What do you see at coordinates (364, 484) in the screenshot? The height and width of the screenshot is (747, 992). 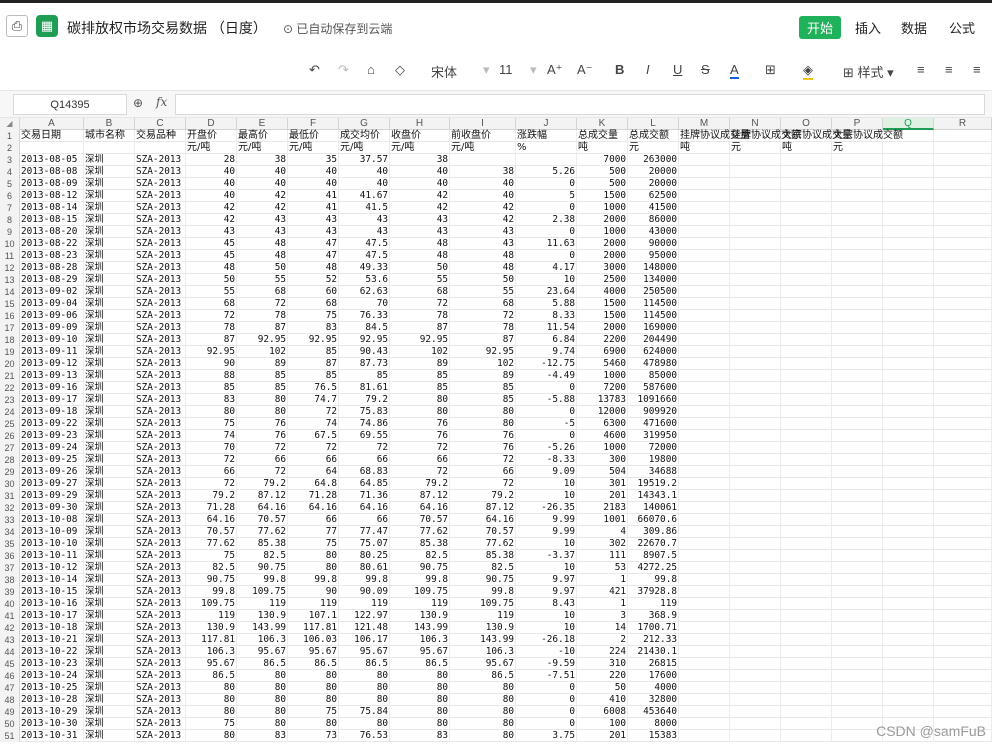 I see `cell: 64.85` at bounding box center [364, 484].